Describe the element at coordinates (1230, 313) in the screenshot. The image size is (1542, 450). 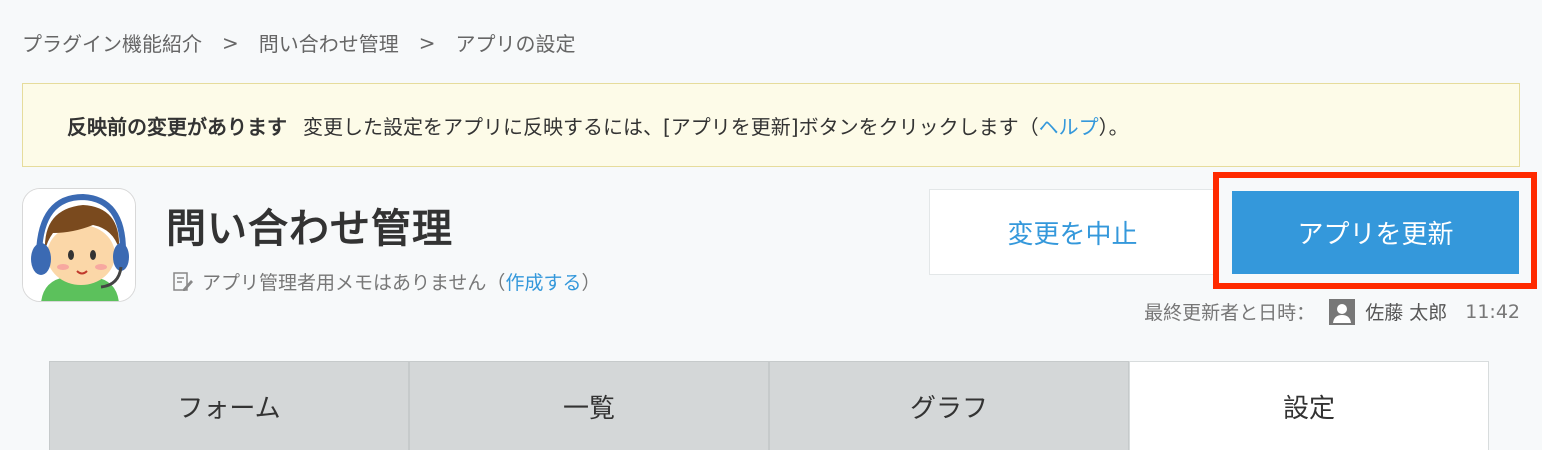
I see `last-updated-label: 最終更新者と日時：` at that location.